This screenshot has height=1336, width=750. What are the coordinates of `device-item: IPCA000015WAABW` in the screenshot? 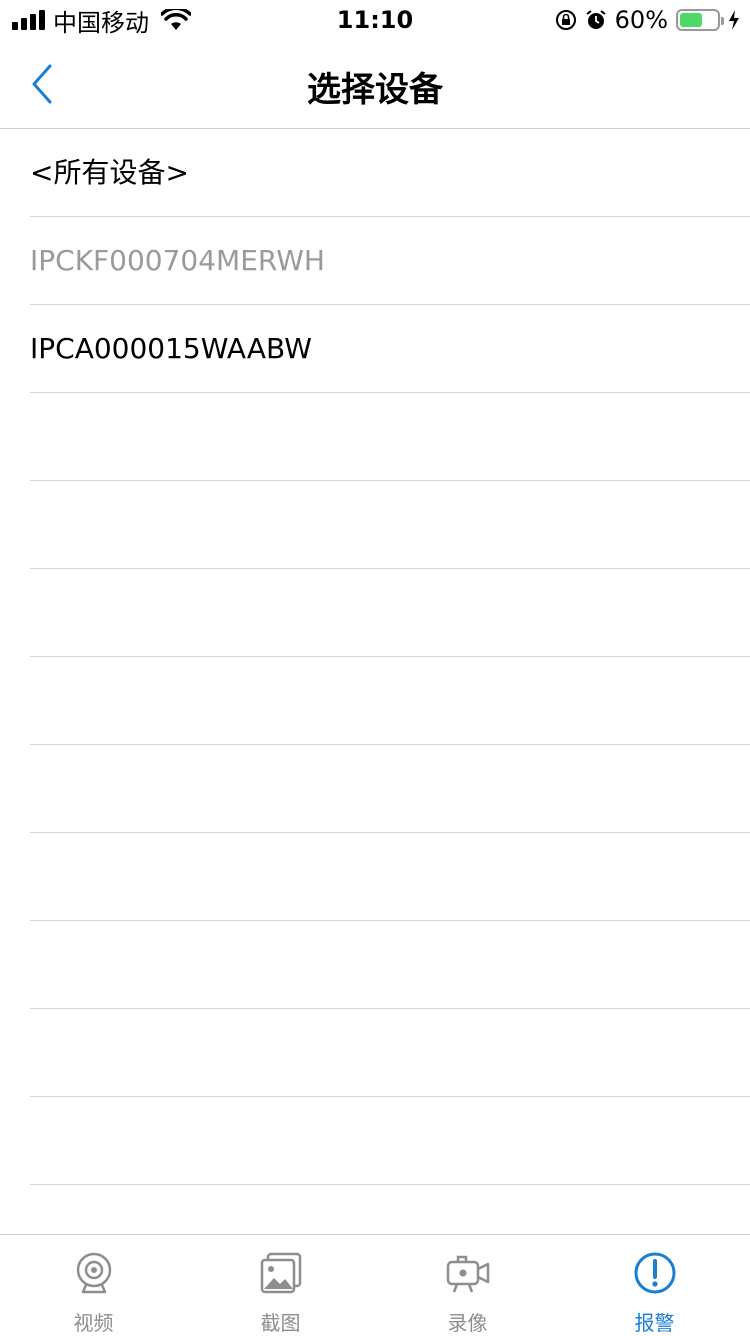 It's located at (390, 349).